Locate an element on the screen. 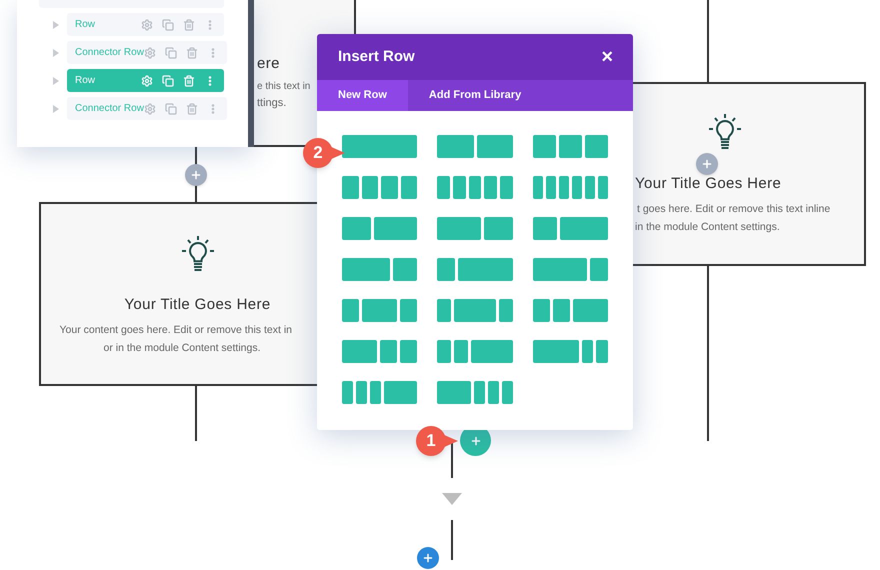  add-section-button is located at coordinates (428, 558).